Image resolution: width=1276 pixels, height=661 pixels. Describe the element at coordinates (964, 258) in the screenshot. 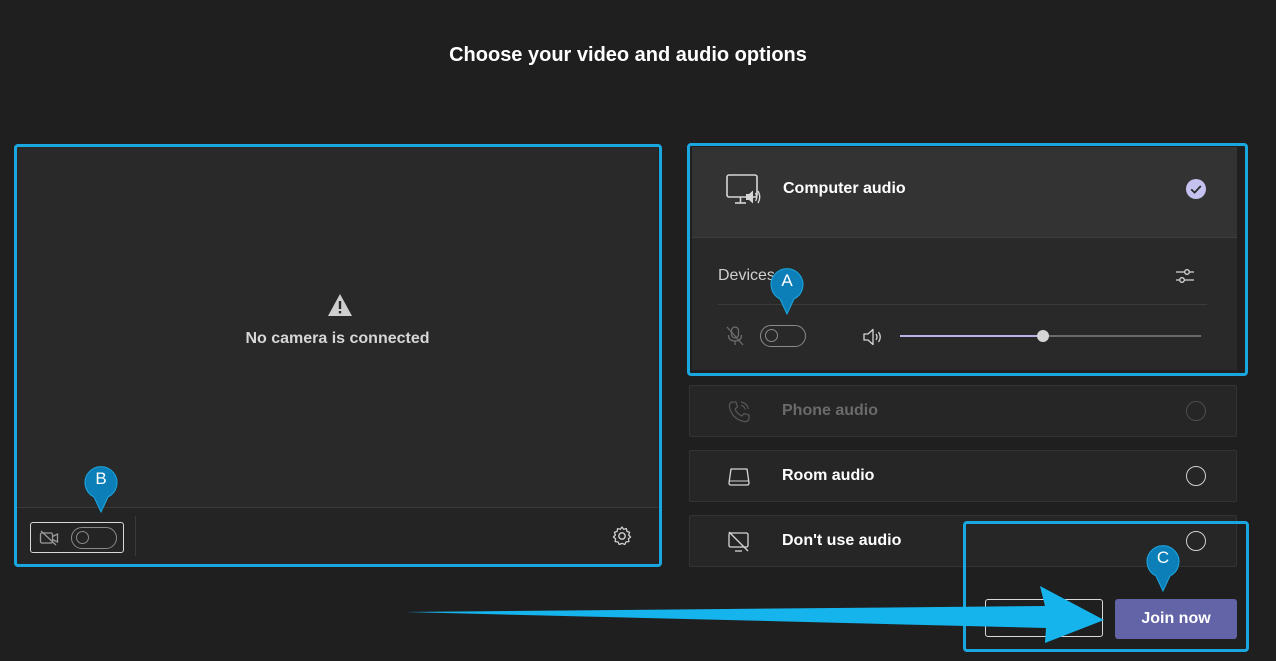

I see `computer-audio-panel: Computer audio Devices` at that location.